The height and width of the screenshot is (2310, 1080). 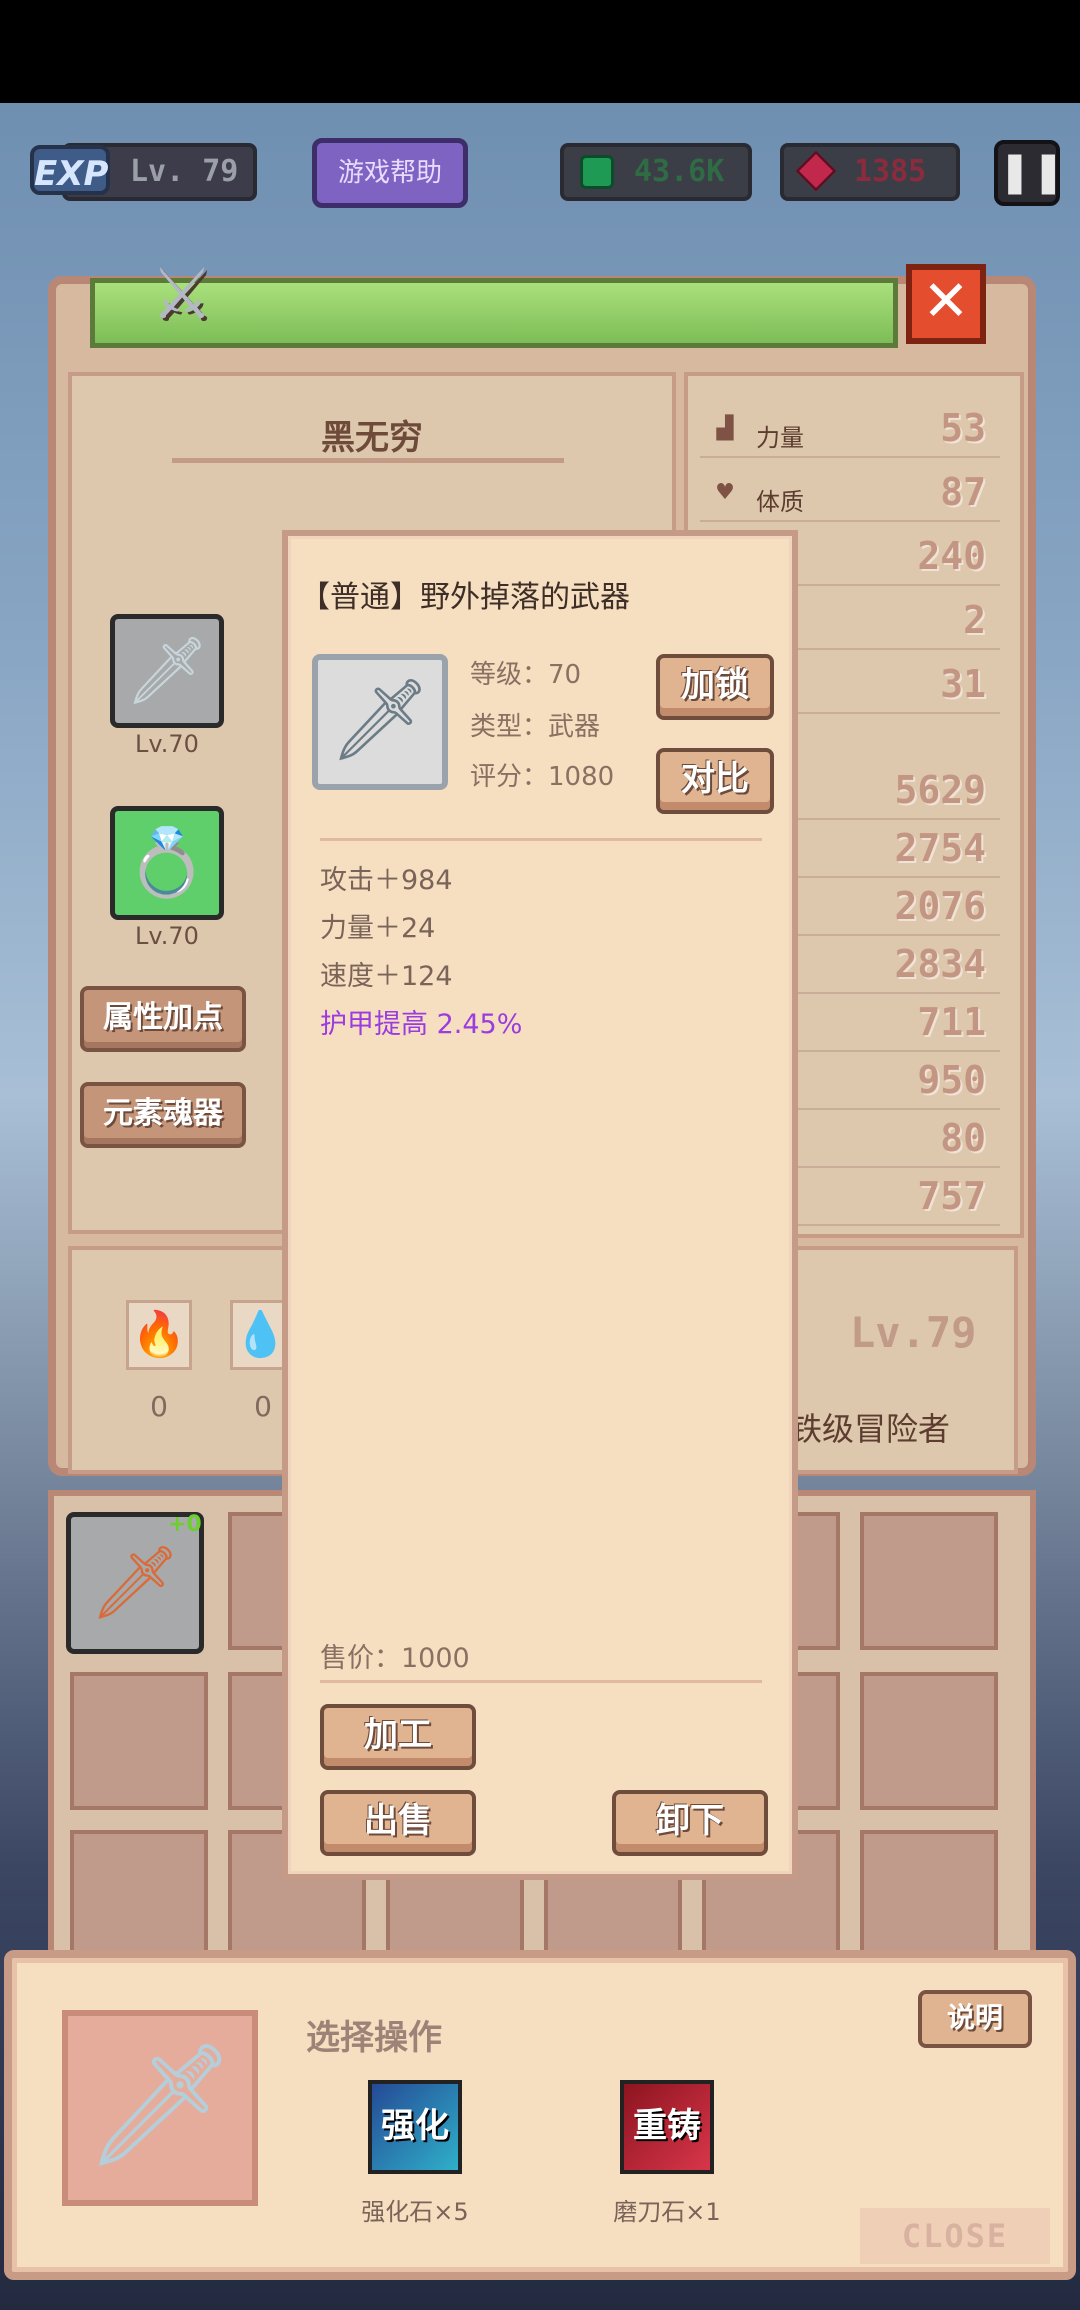 I want to click on close-button: CLOSE, so click(x=955, y=2236).